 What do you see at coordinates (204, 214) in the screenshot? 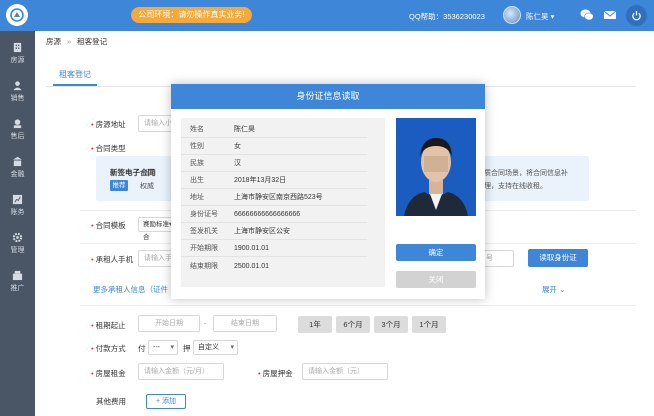
I see `id-info-key: 身份证号` at bounding box center [204, 214].